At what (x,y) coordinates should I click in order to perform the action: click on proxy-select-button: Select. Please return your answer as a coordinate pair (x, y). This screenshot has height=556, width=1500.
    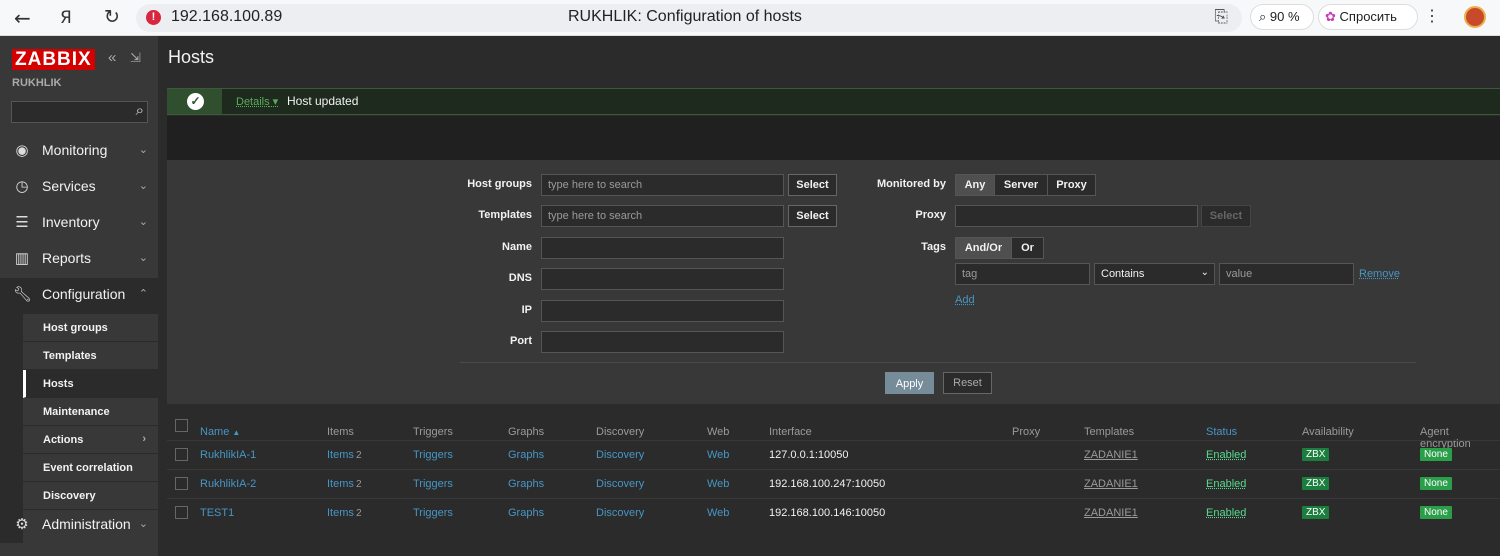
    Looking at the image, I should click on (1226, 216).